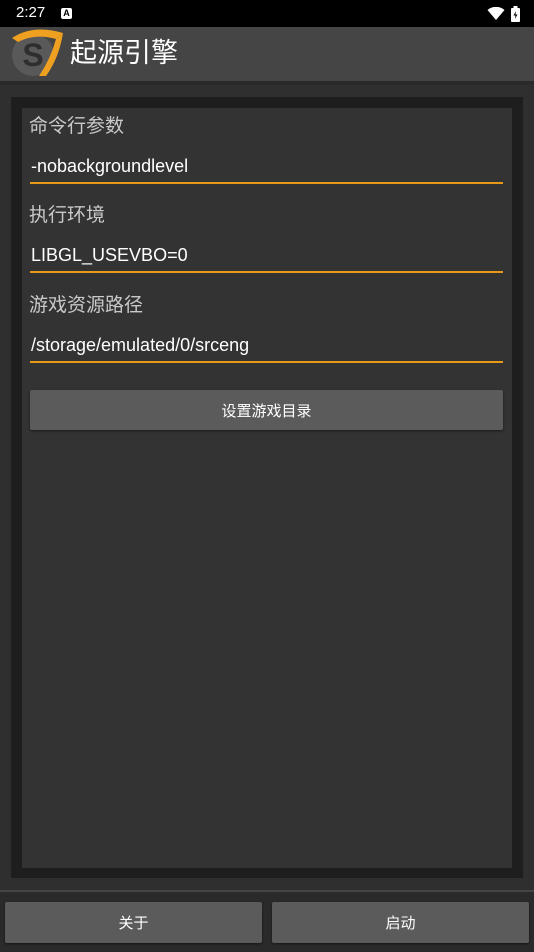 The width and height of the screenshot is (534, 952). What do you see at coordinates (515, 14) in the screenshot?
I see `battery-icon` at bounding box center [515, 14].